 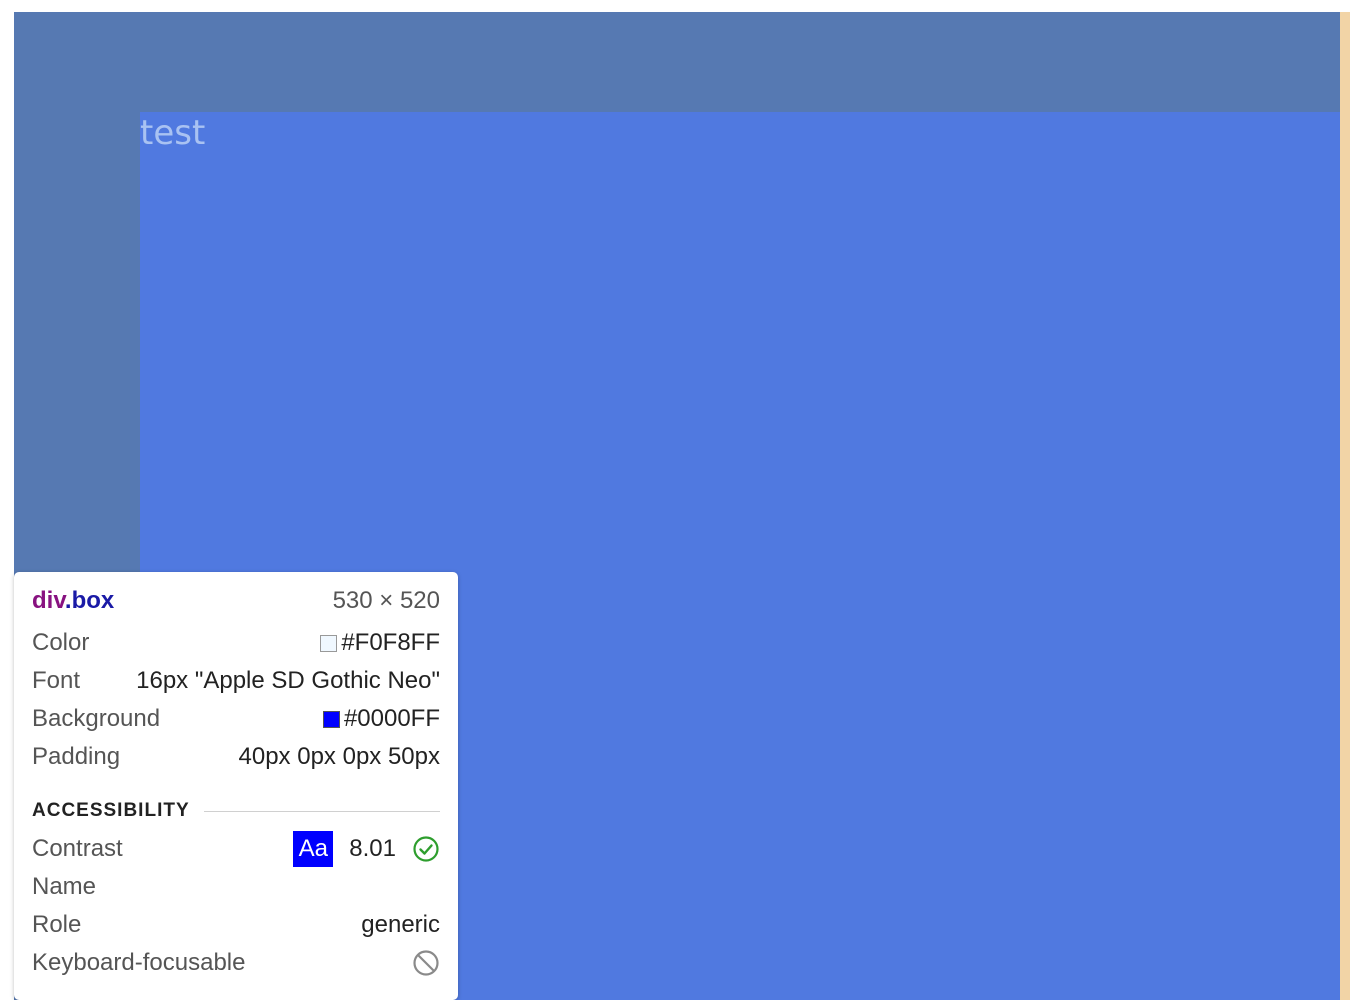 What do you see at coordinates (236, 719) in the screenshot?
I see `row-background: Background #0000FF` at bounding box center [236, 719].